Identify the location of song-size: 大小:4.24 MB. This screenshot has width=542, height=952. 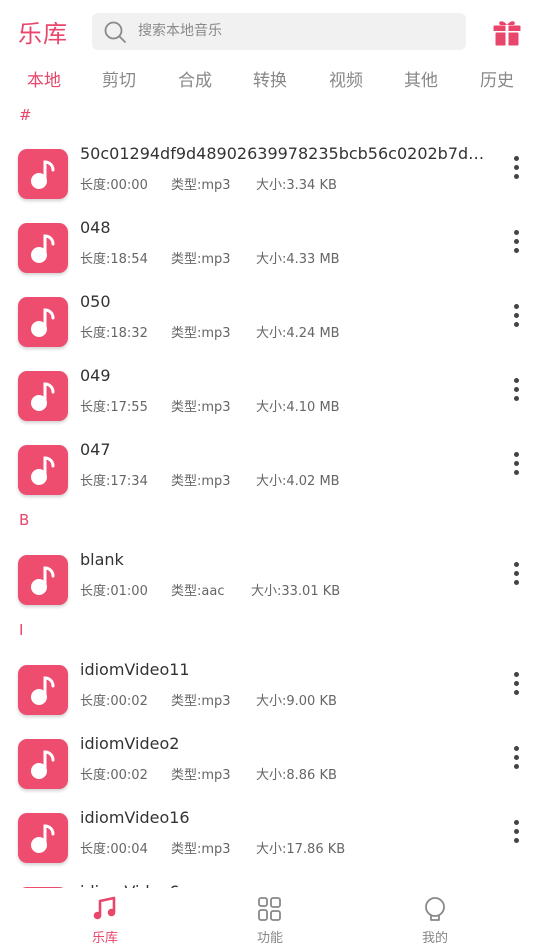
(298, 333).